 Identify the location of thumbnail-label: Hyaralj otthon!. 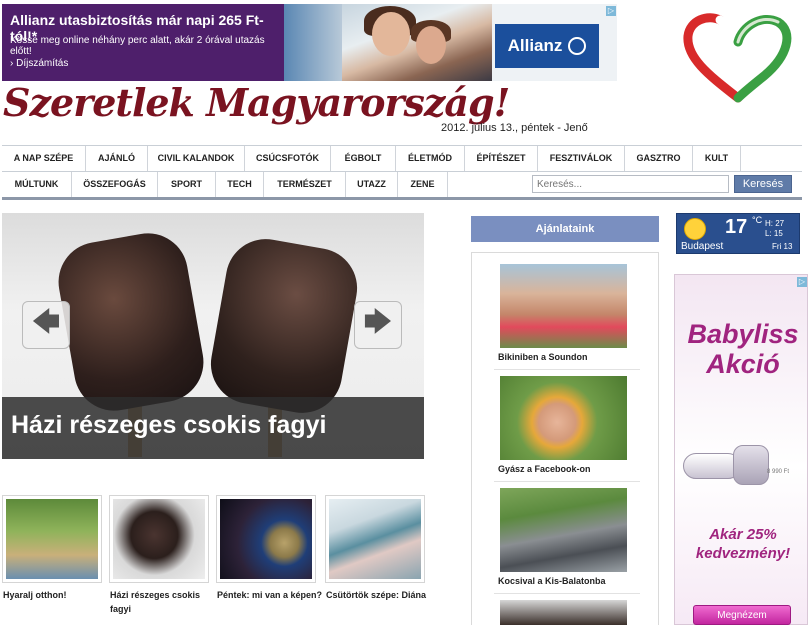
(58, 595).